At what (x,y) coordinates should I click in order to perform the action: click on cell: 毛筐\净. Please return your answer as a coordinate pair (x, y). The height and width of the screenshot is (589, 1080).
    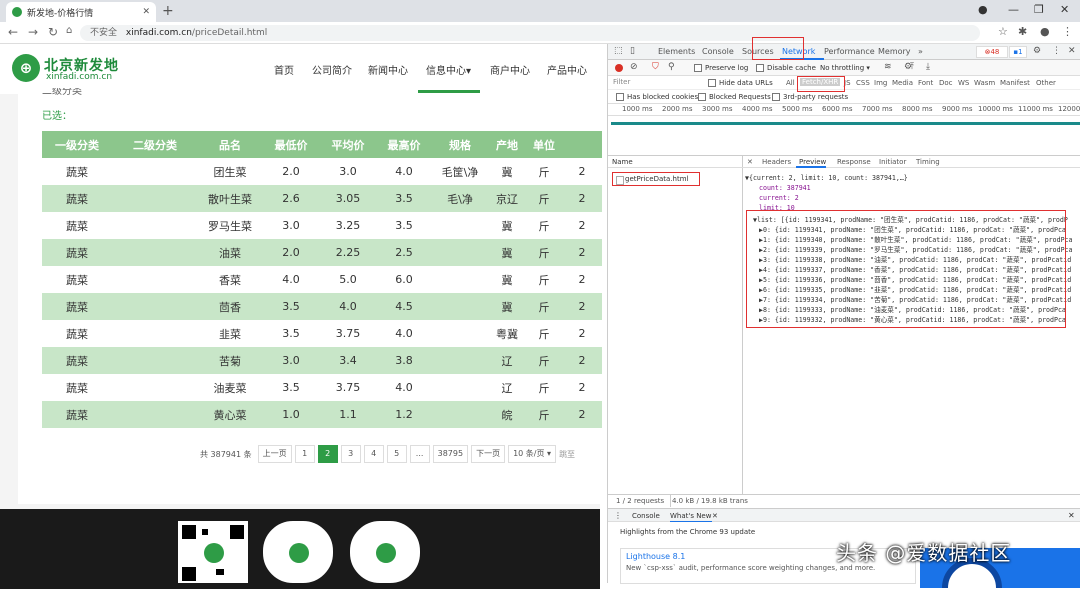
    Looking at the image, I should click on (460, 172).